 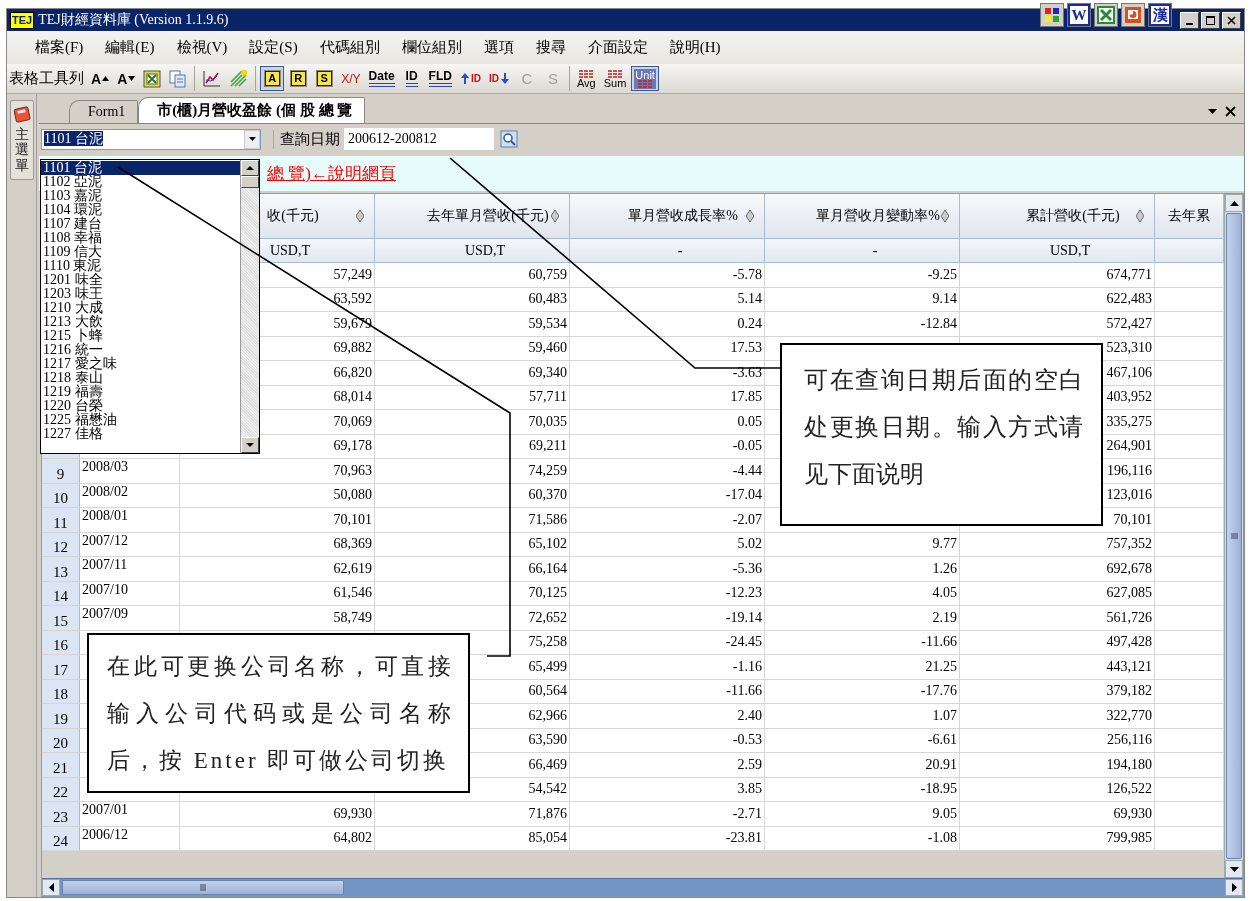 I want to click on maximize-button, so click(x=1210, y=20).